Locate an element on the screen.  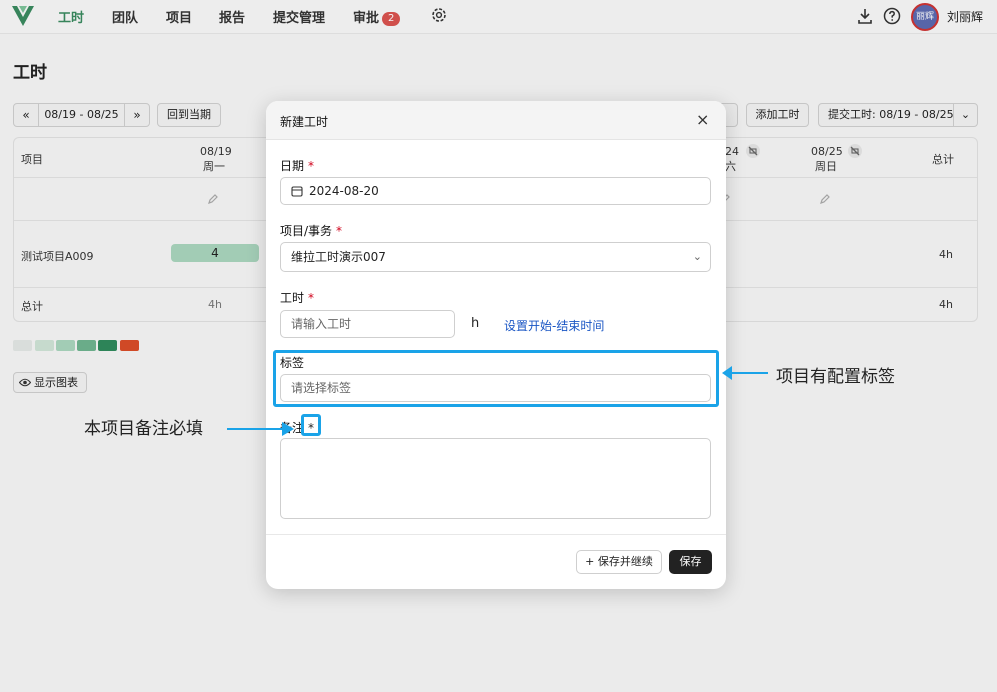
close-icon: × is located at coordinates (702, 119).